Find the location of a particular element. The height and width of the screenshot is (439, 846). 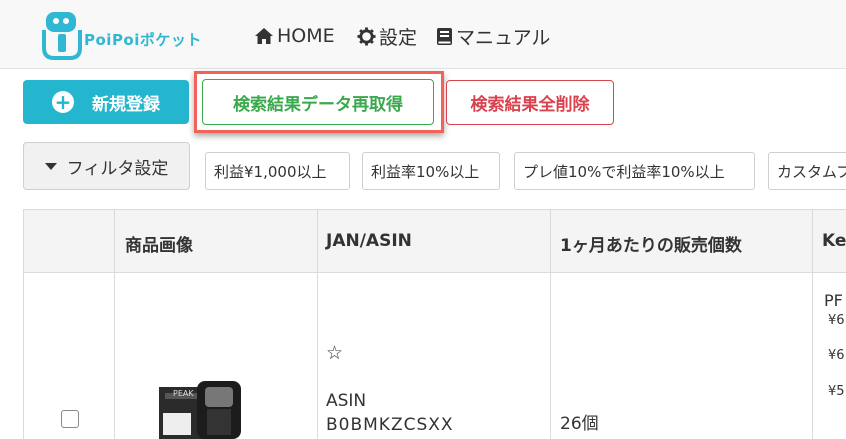

plus-circle-icon: + is located at coordinates (63, 102).